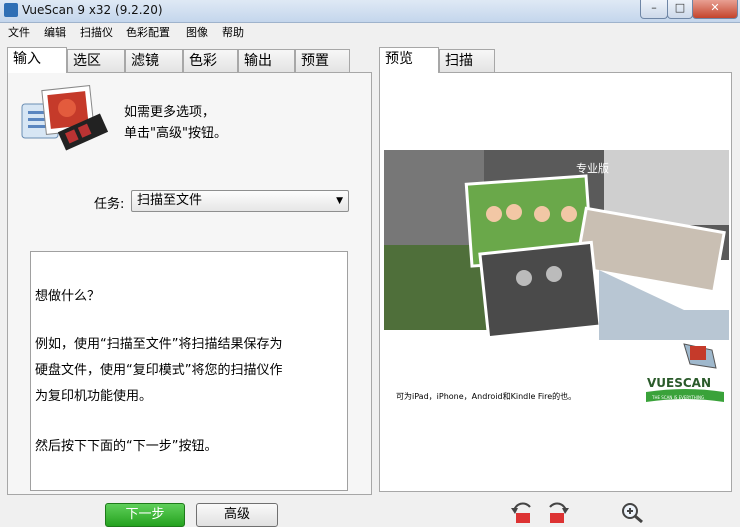 This screenshot has height=527, width=740. I want to click on advanced-button: 高级, so click(237, 515).